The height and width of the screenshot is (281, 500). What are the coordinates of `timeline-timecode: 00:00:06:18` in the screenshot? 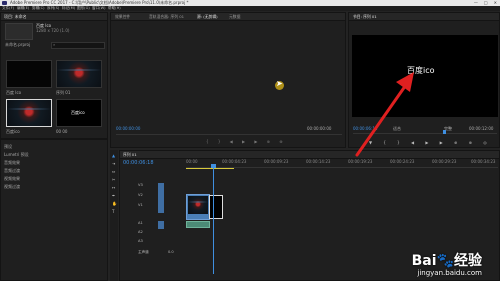 It's located at (138, 163).